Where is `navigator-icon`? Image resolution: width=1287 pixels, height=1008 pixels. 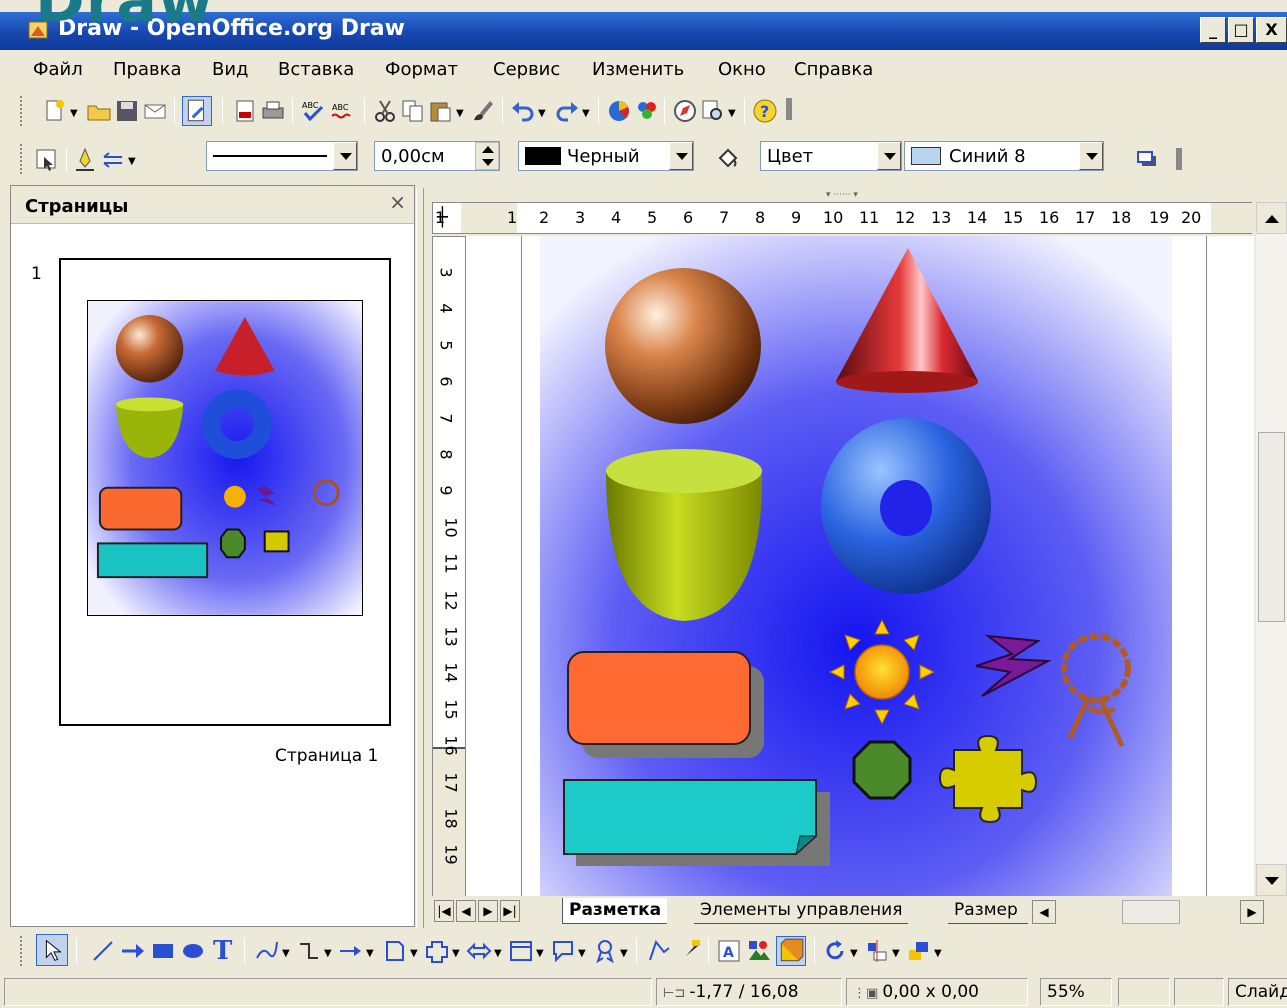
navigator-icon is located at coordinates (685, 111).